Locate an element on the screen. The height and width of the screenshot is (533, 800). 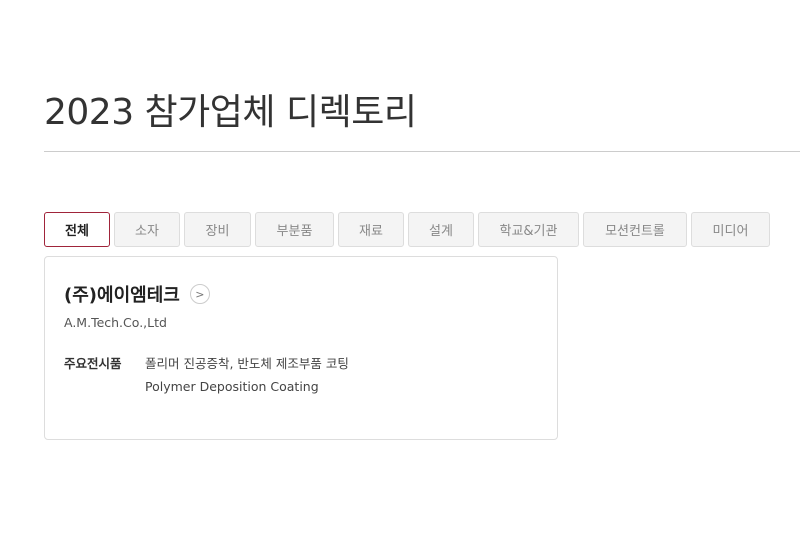
page-title: 2023 참가업체 디렉토리 is located at coordinates (230, 112).